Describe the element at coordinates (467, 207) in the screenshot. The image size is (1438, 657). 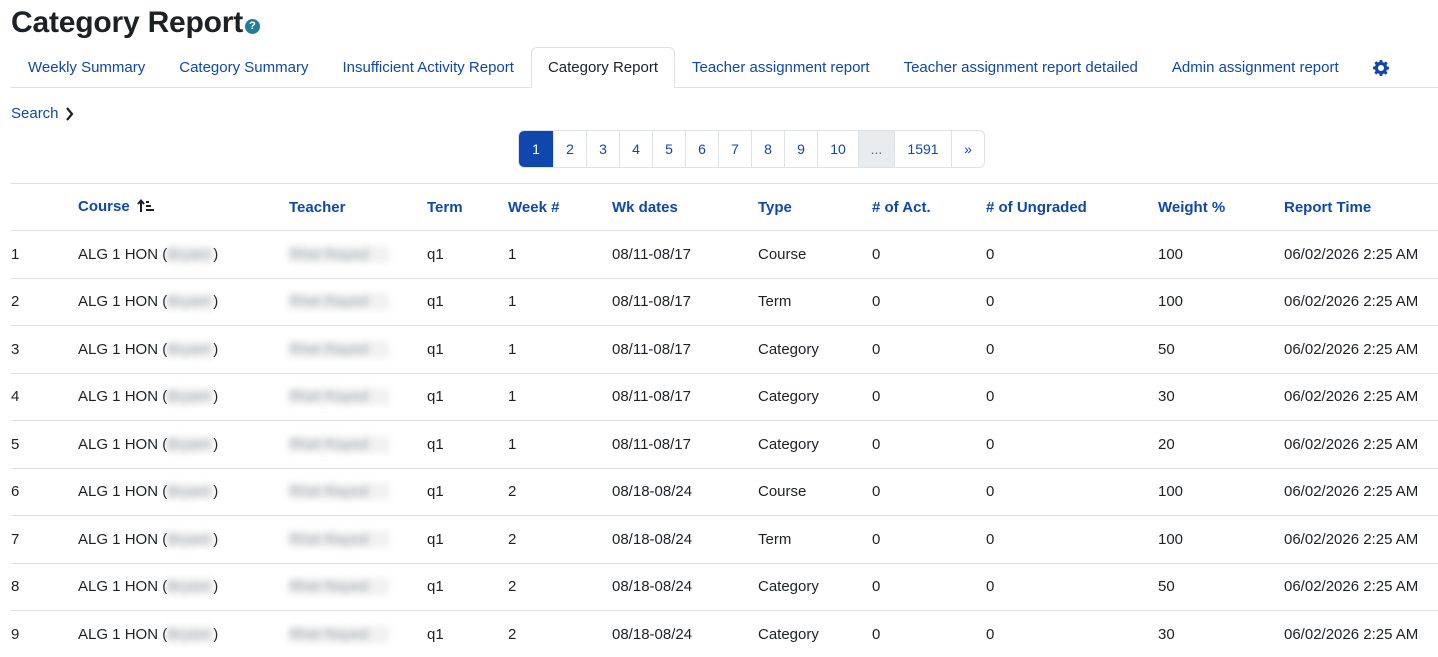
I see `col-header-term: Term` at that location.